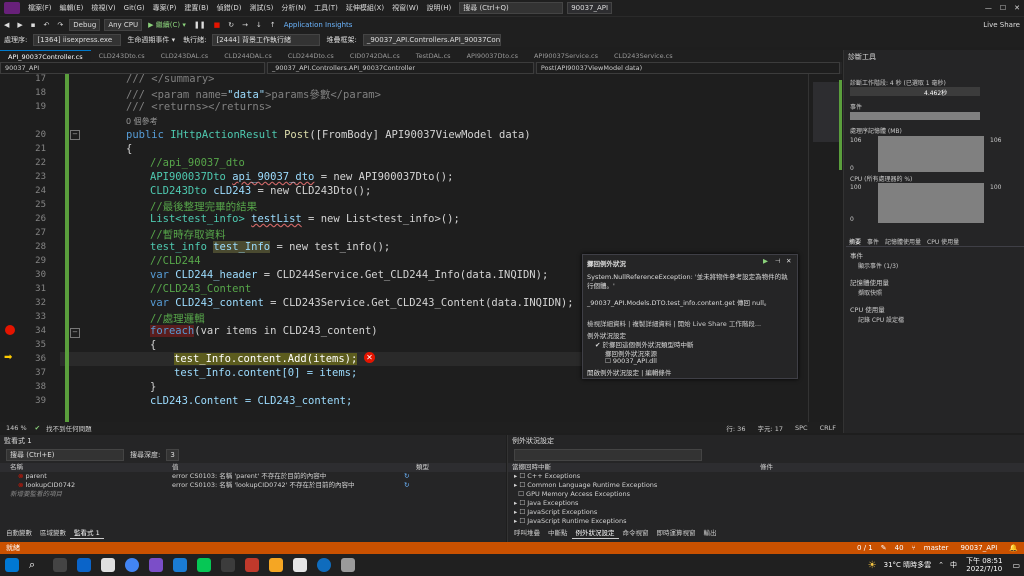  Describe the element at coordinates (492, 56) in the screenshot. I see `tab-api90037dto: API90037Dto.cs` at that location.